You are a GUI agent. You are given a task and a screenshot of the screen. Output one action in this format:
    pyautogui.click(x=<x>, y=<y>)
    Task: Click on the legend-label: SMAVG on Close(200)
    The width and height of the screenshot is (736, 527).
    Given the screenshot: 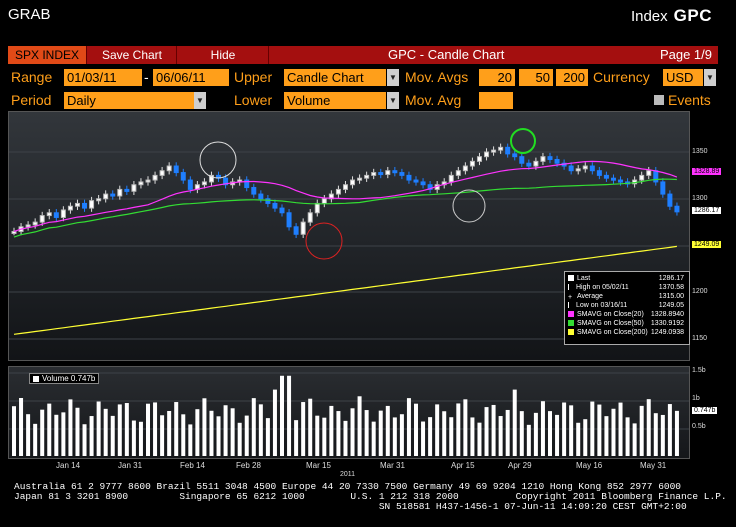 What is the action you would take?
    pyautogui.click(x=612, y=332)
    